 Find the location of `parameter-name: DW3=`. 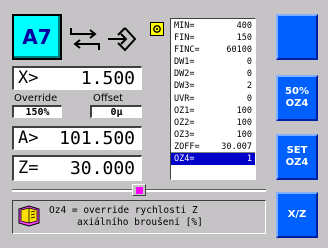

parameter-name: DW3= is located at coordinates (184, 86).